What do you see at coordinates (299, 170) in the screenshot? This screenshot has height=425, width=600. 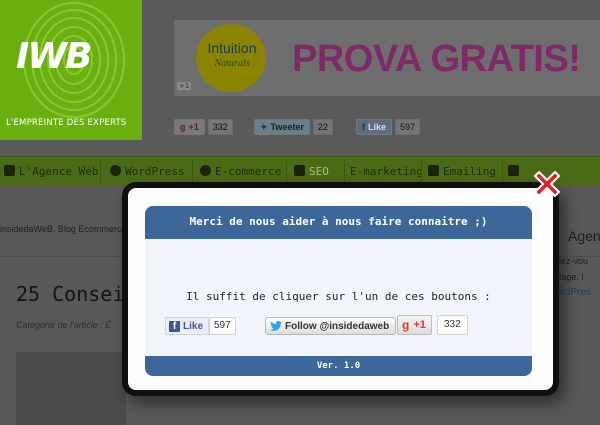 I see `chart-trend-icon` at bounding box center [299, 170].